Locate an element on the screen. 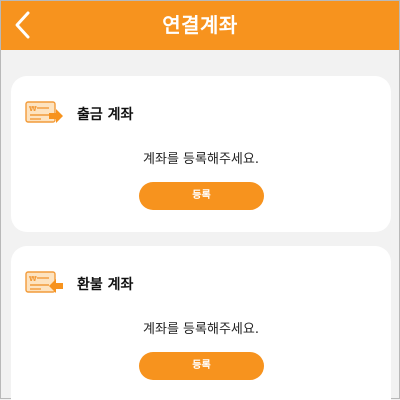  card-header: ₩ 출금 계좌 is located at coordinates (79, 114).